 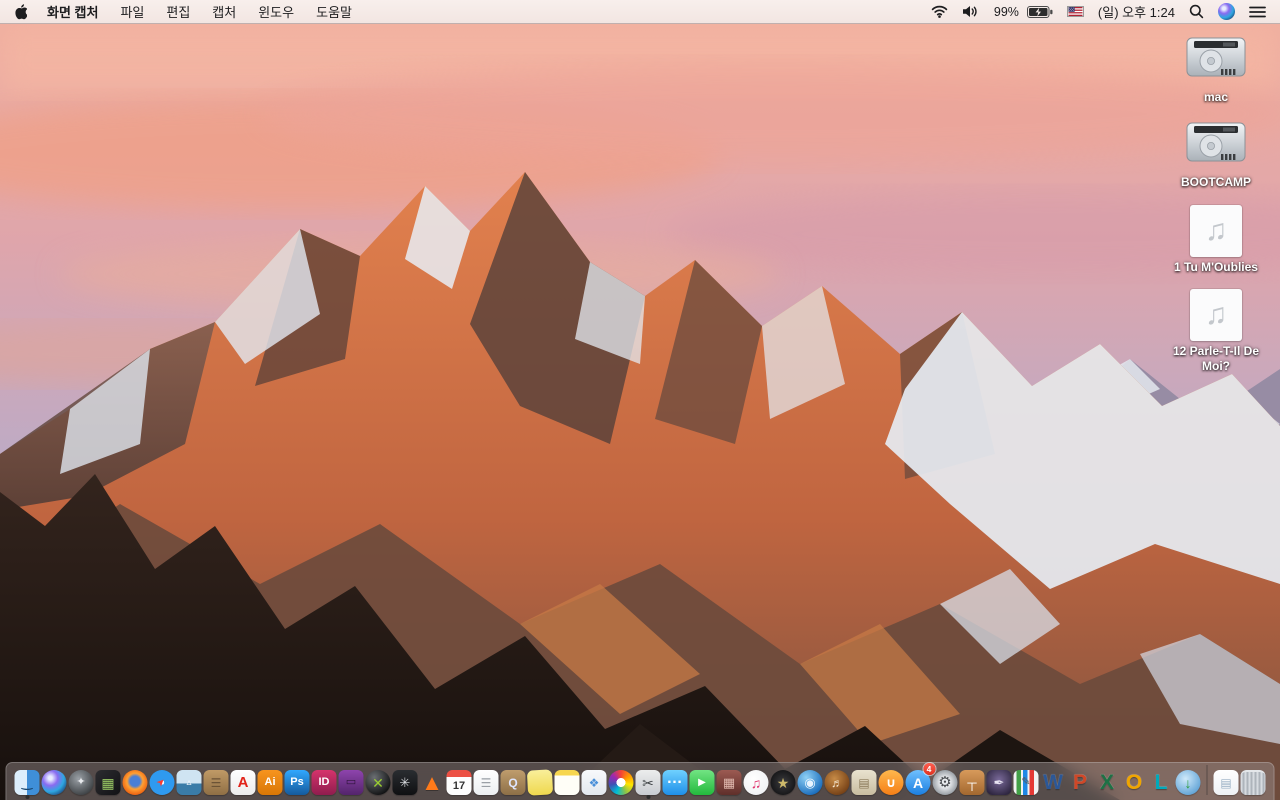 I want to click on hard-drive-icon, so click(x=1216, y=57).